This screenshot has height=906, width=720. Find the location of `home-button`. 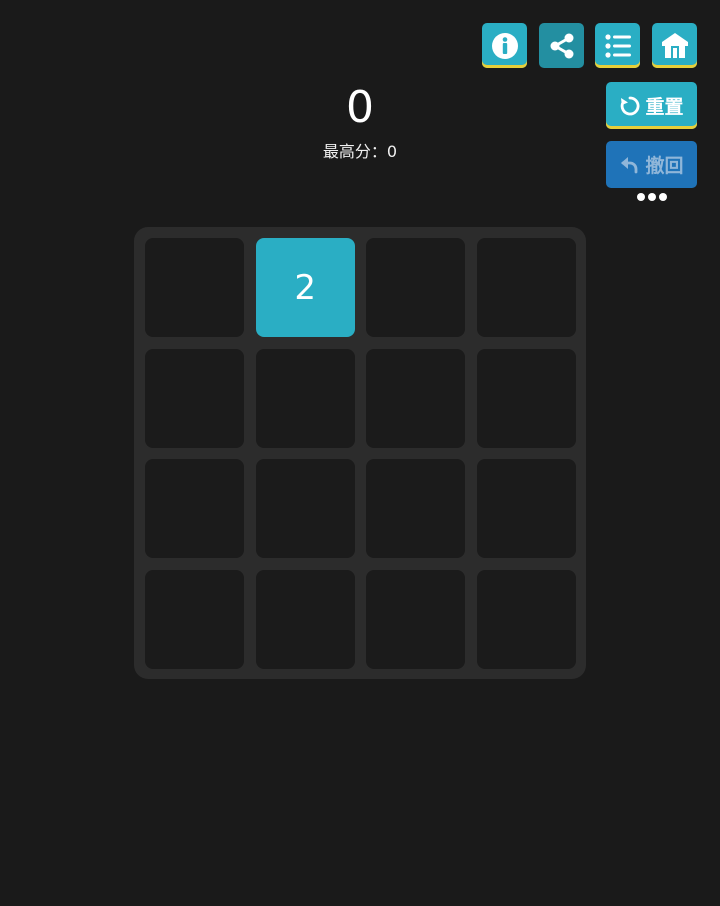

home-button is located at coordinates (674, 45).